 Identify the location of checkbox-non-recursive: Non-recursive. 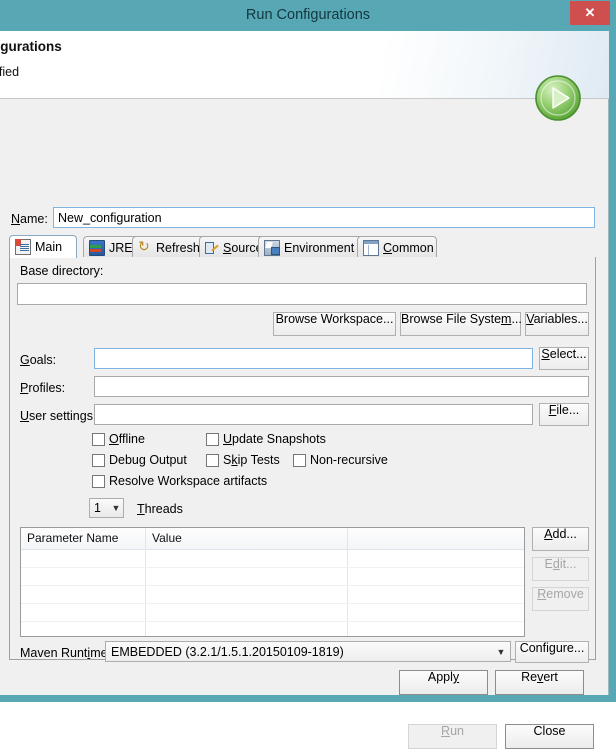
(340, 460).